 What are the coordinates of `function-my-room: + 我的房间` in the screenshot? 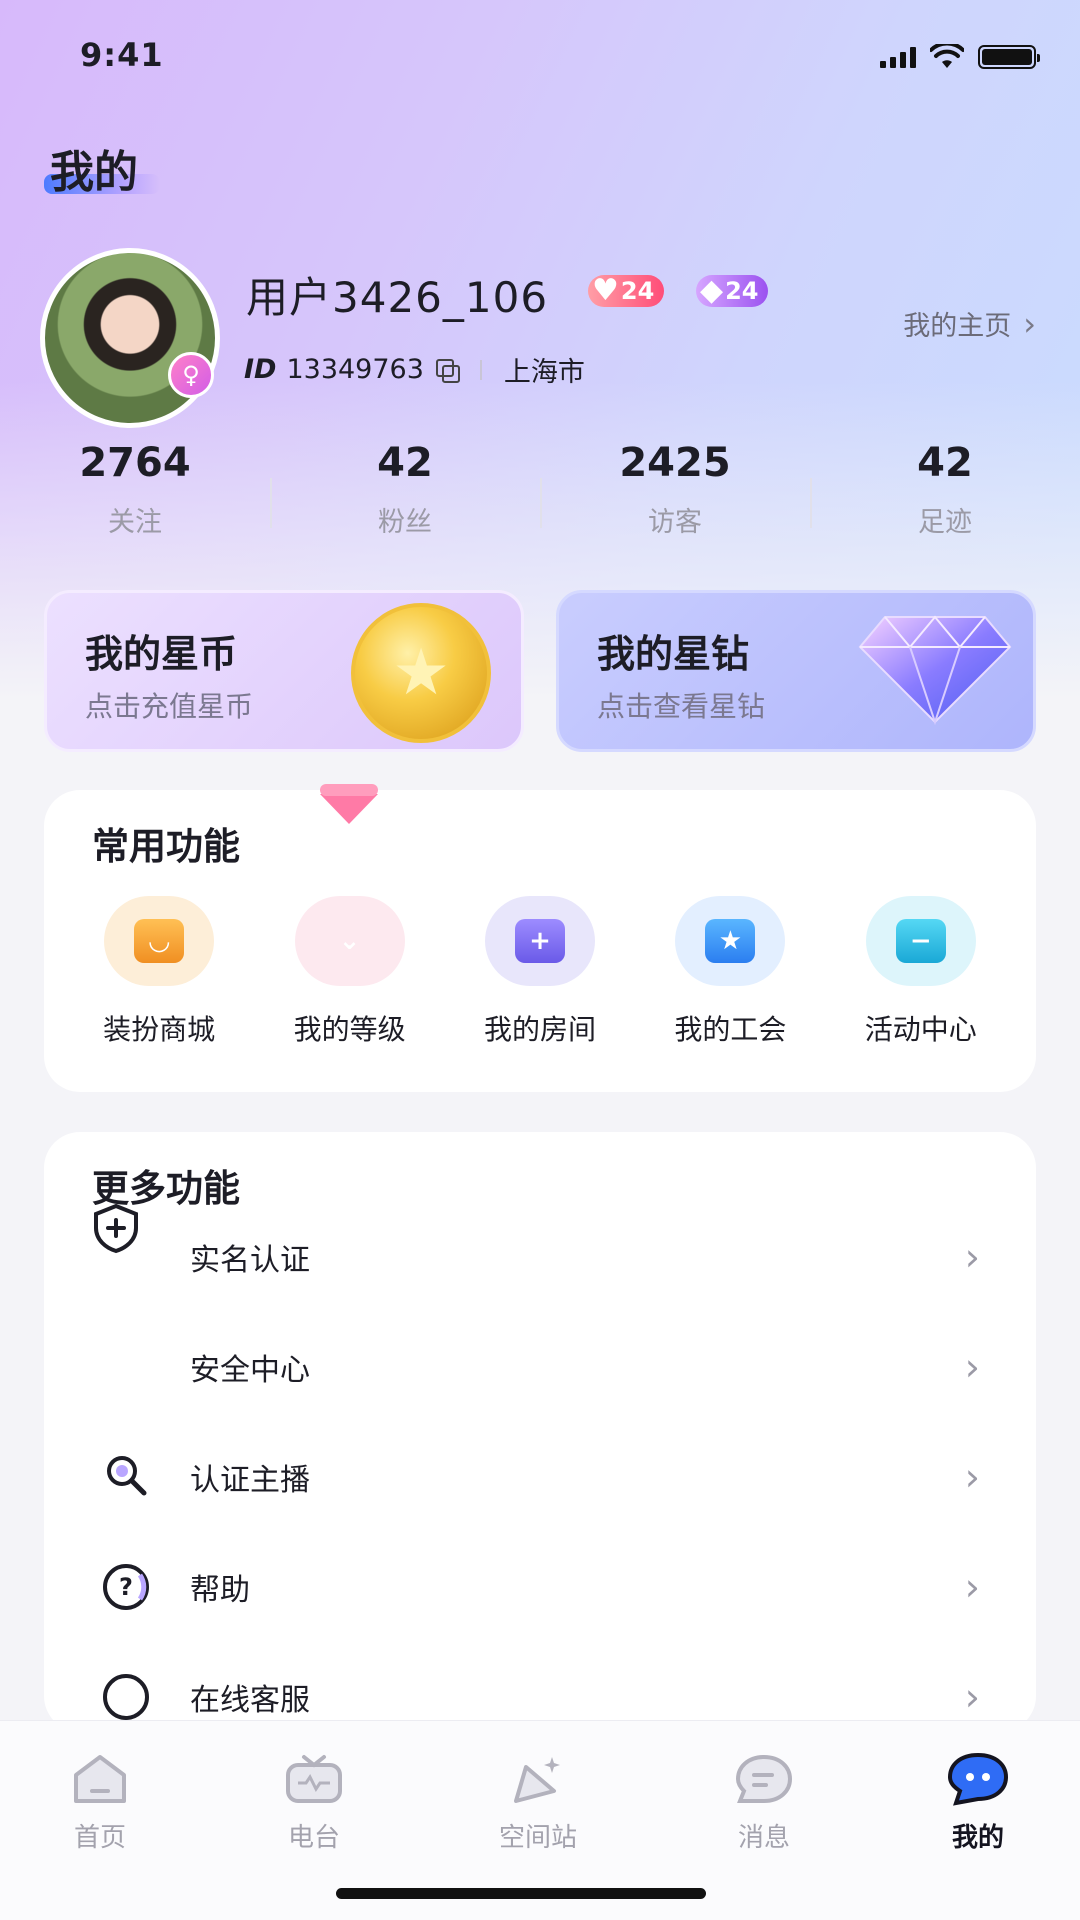 It's located at (540, 972).